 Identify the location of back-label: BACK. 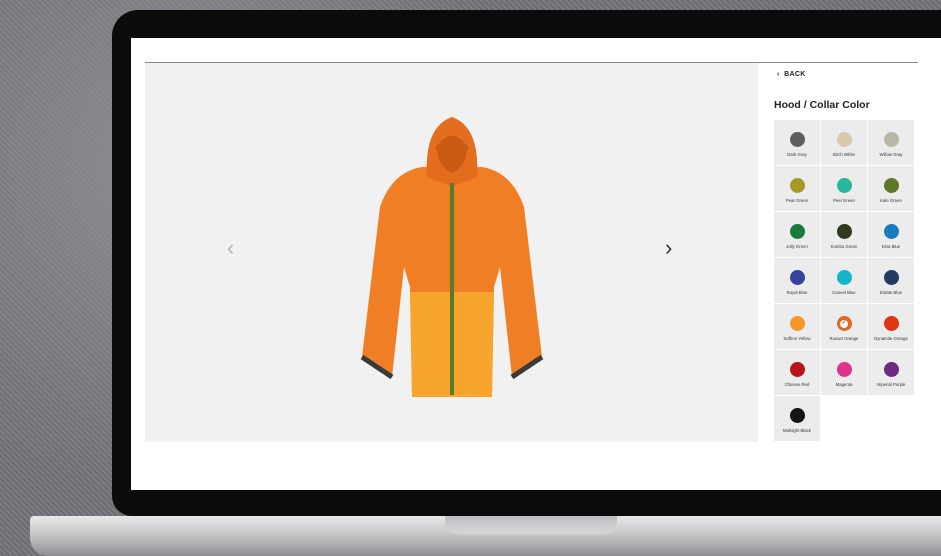
(795, 74).